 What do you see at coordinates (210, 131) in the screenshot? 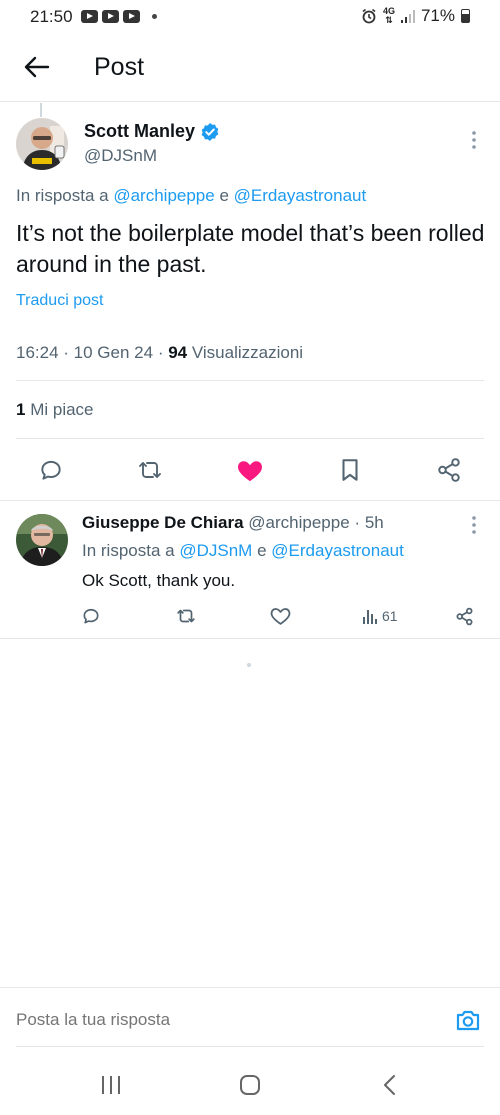
I see `verified-badge-icon` at bounding box center [210, 131].